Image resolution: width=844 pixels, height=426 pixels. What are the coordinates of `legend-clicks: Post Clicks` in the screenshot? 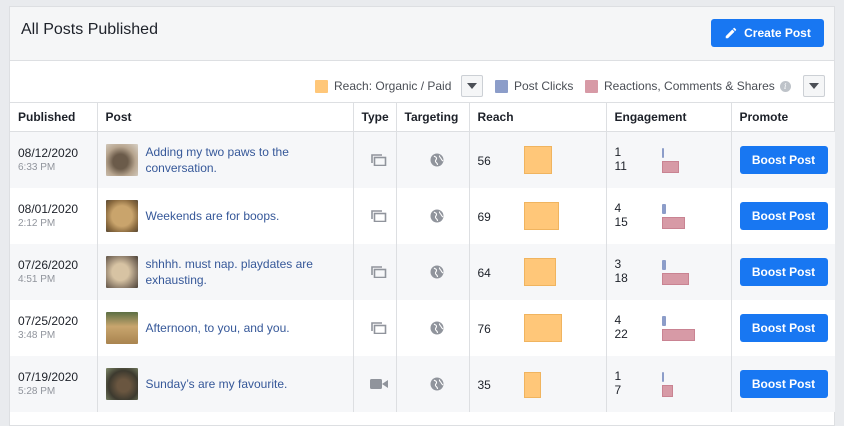 It's located at (534, 86).